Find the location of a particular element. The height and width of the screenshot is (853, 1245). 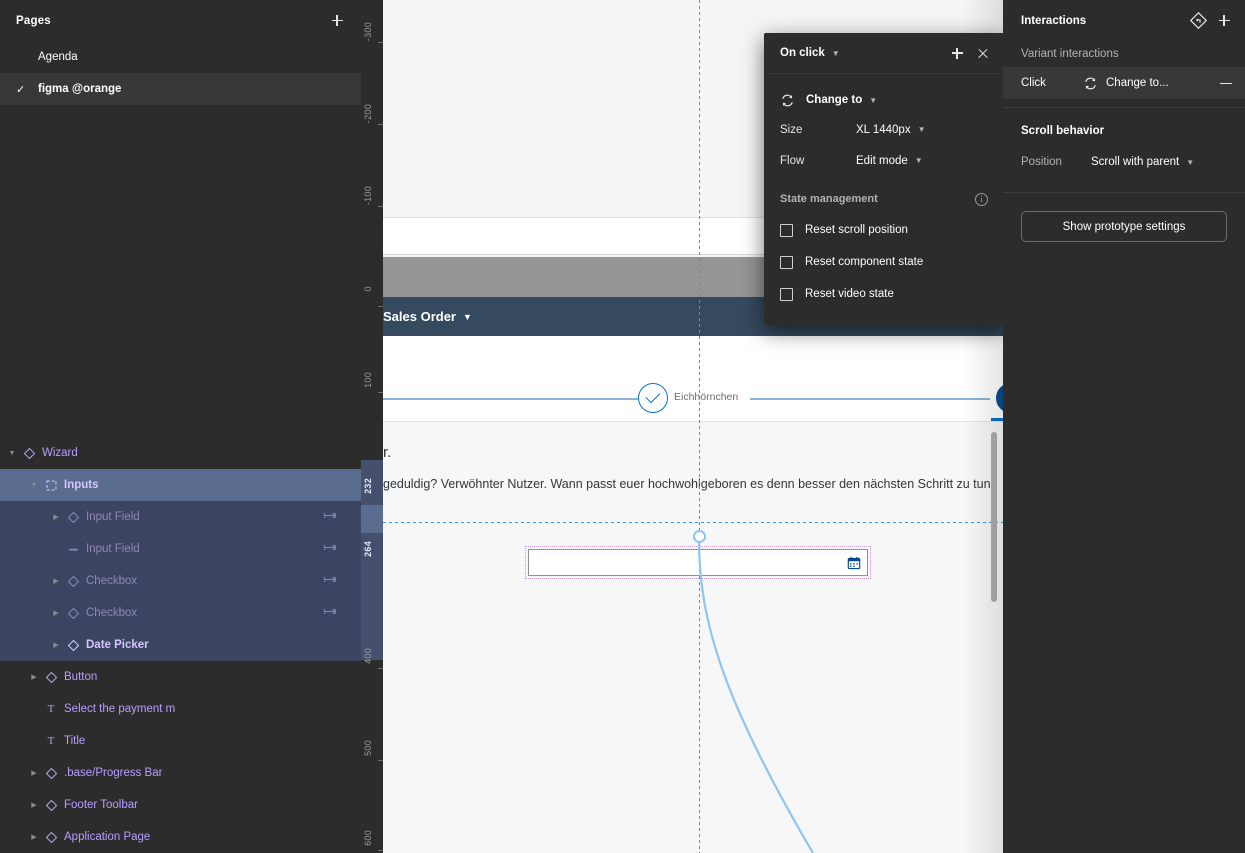

page-item-agenda: Agenda is located at coordinates (180, 57).